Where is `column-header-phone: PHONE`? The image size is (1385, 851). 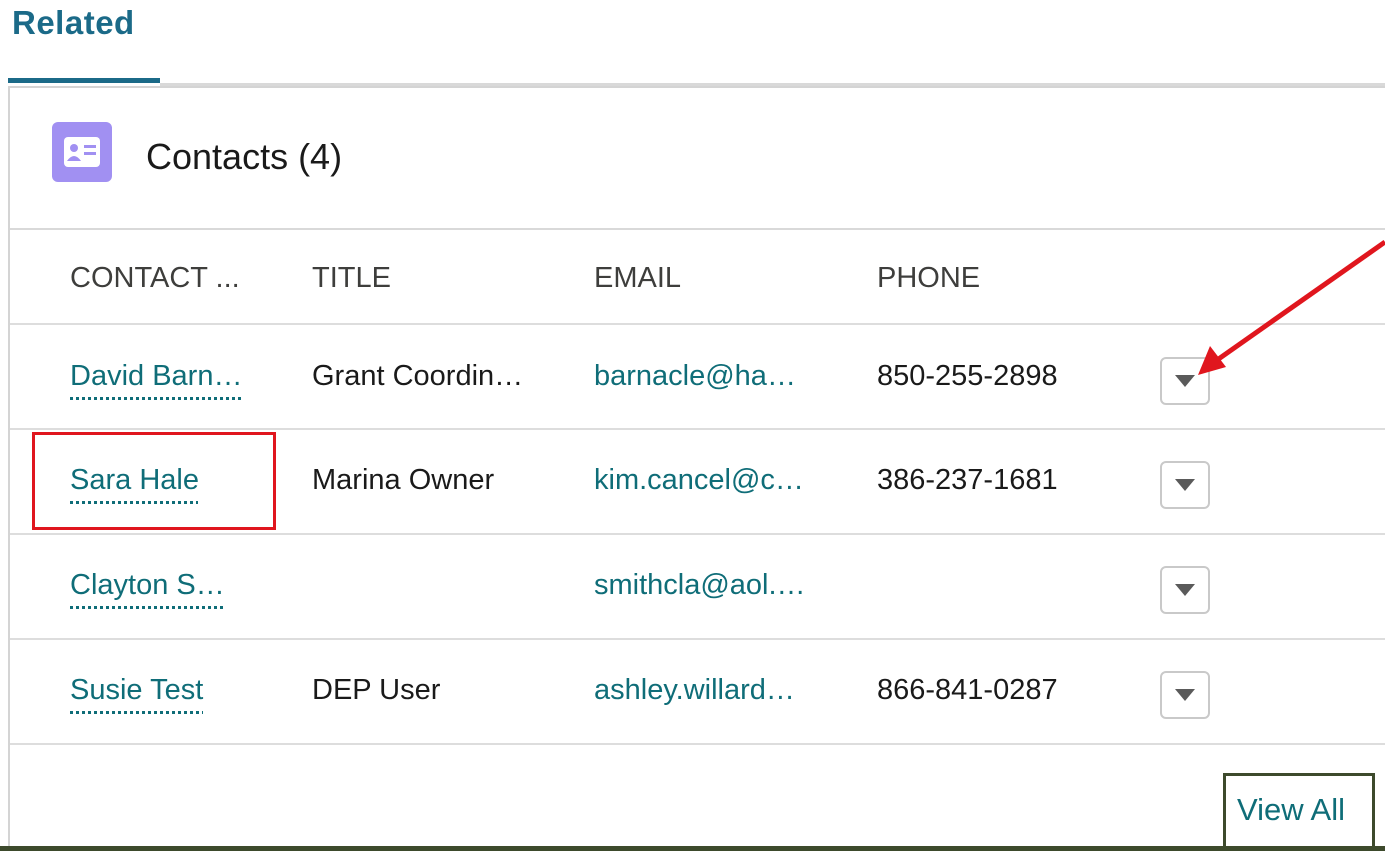 column-header-phone: PHONE is located at coordinates (928, 278).